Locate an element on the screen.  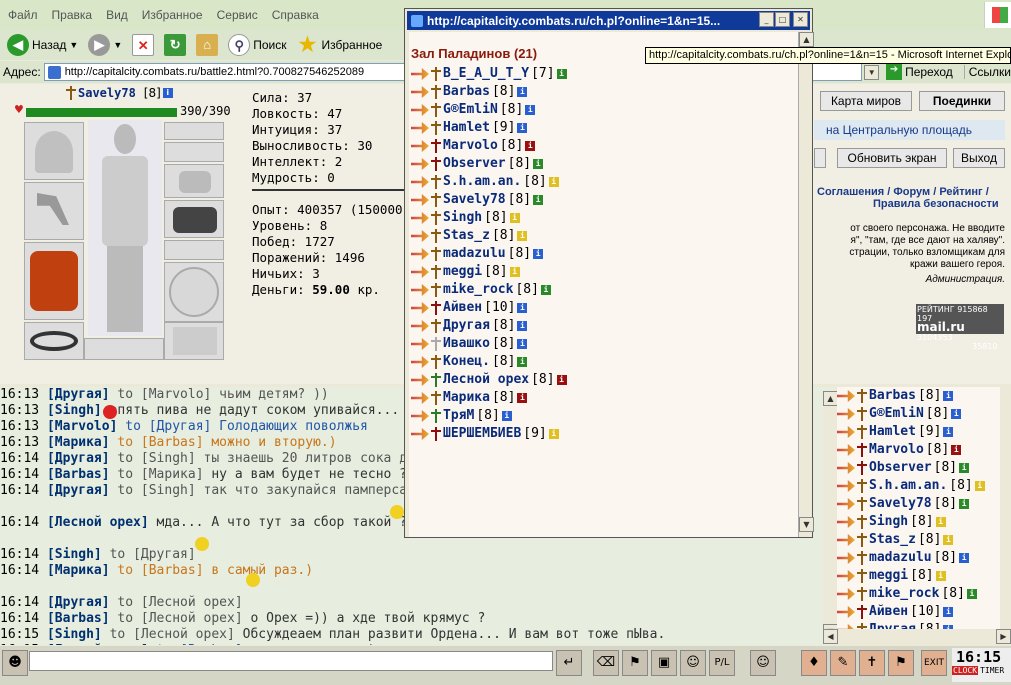
player-name: Marvolo is located at coordinates (470, 146).